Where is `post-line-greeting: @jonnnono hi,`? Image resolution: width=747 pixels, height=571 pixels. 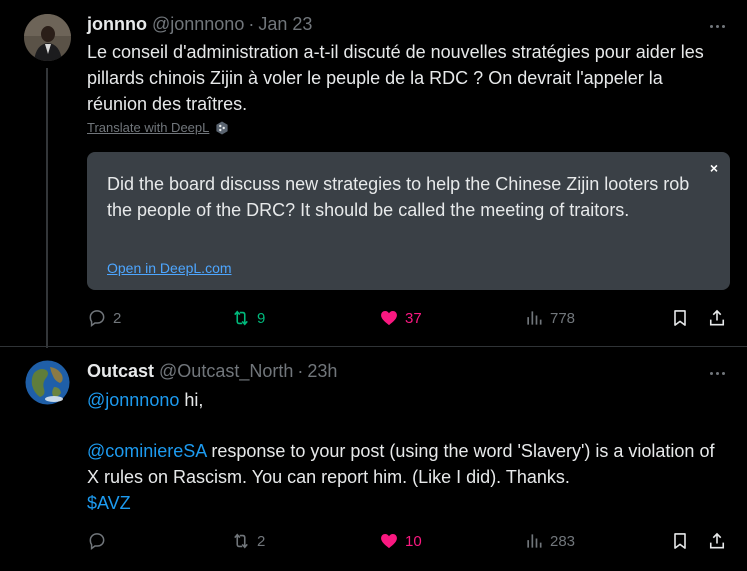 post-line-greeting: @jonnnono hi, is located at coordinates (407, 400).